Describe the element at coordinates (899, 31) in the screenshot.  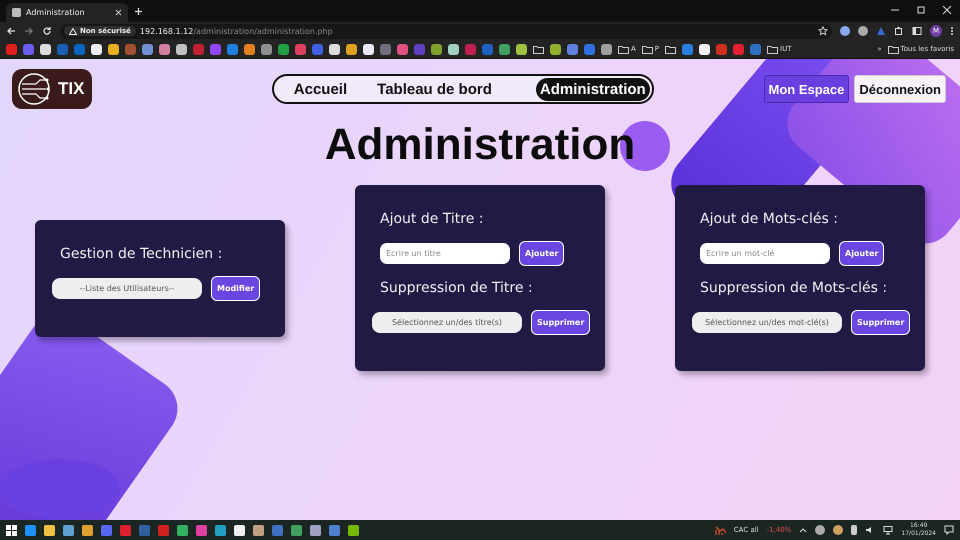
I see `puzzle-icon` at that location.